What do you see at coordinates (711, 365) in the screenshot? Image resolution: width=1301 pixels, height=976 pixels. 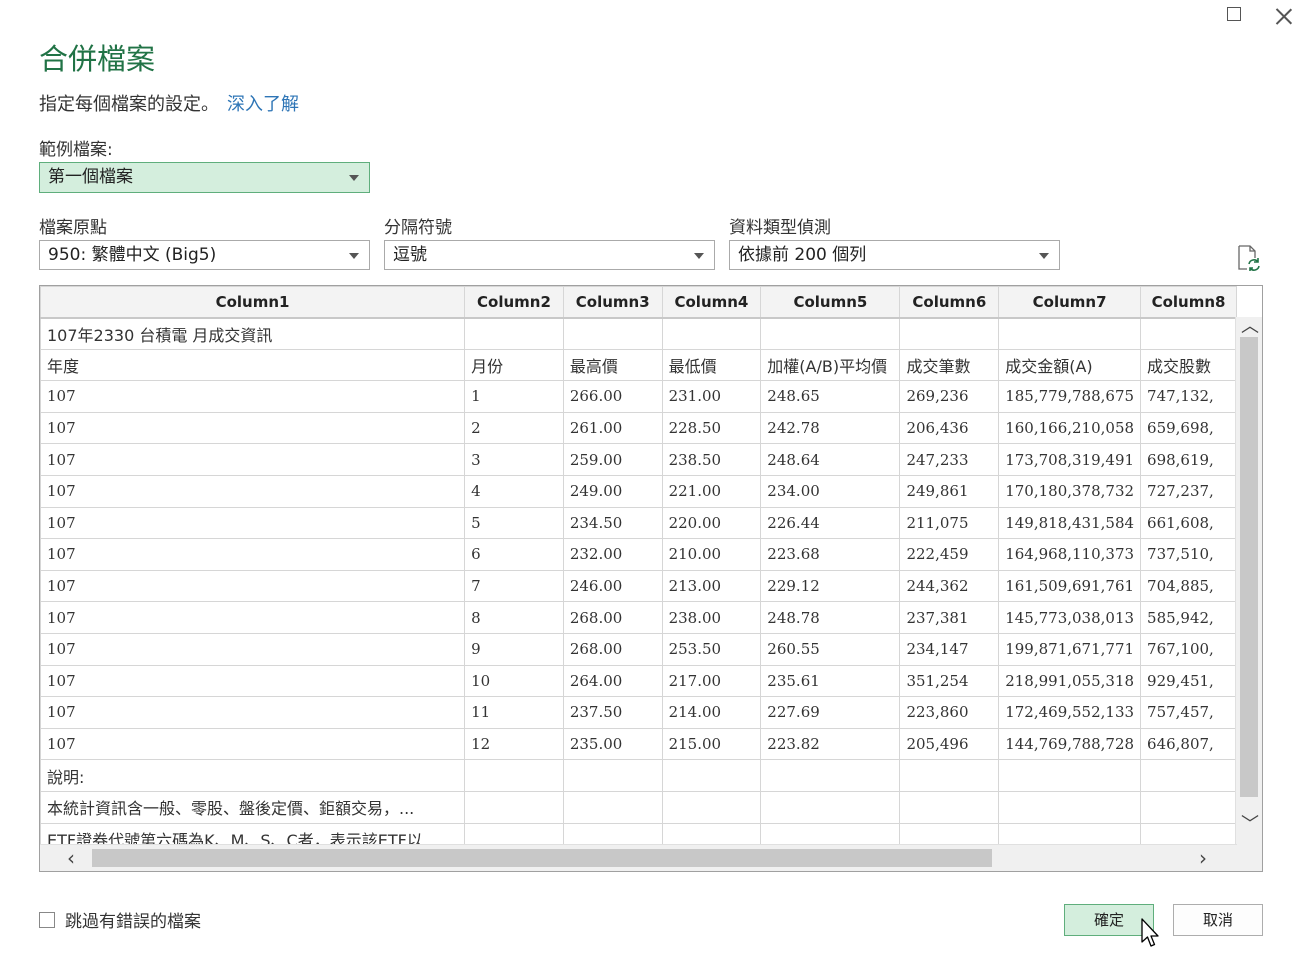 I see `table-cell: 最低價` at bounding box center [711, 365].